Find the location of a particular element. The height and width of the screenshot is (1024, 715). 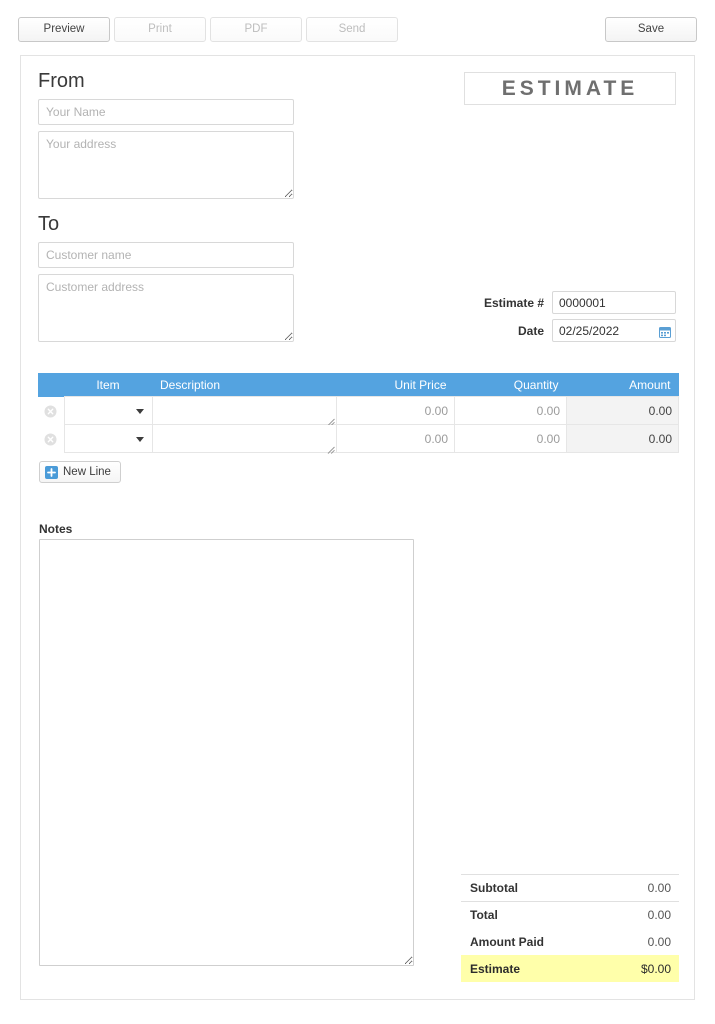

date-field-wrapper is located at coordinates (614, 330).